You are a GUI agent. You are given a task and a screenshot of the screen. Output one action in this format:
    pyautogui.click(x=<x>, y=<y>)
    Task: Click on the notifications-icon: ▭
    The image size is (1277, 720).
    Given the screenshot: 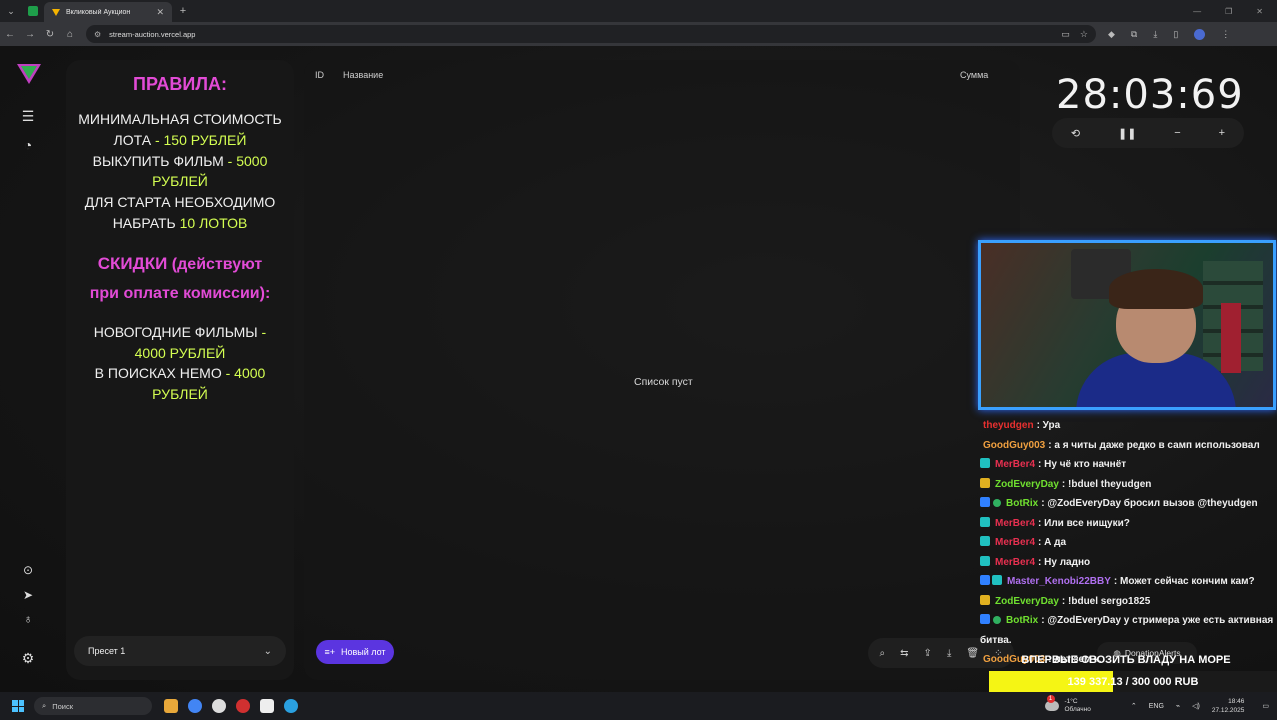 What is the action you would take?
    pyautogui.click(x=1265, y=706)
    